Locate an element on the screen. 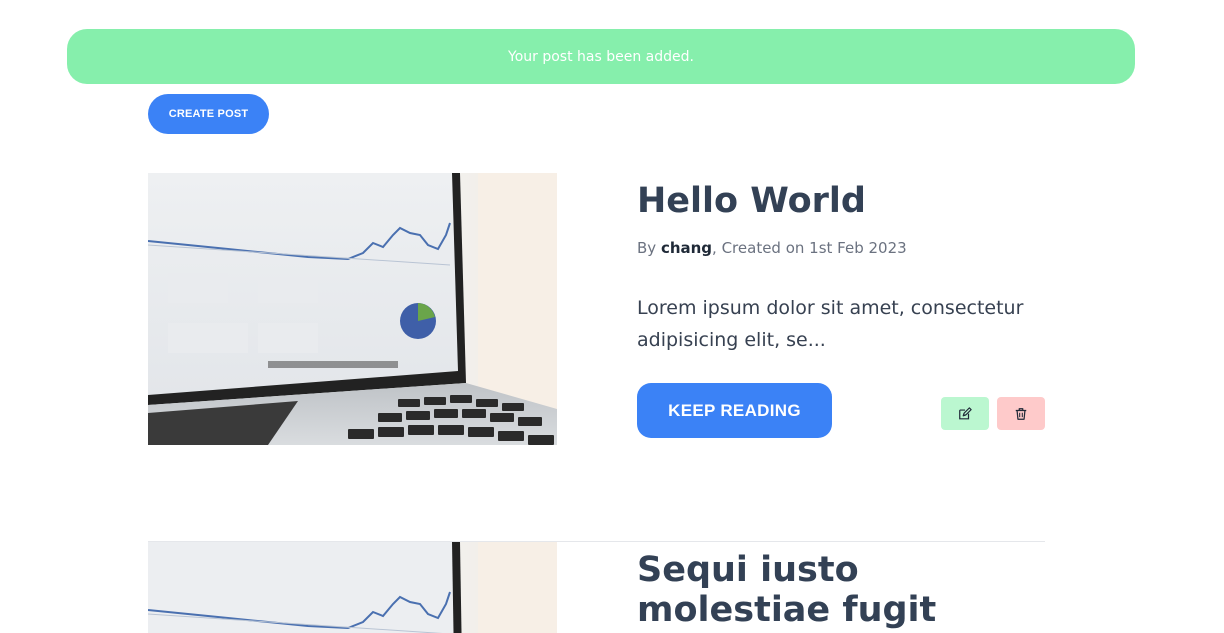  meta-prefix: By is located at coordinates (649, 248).